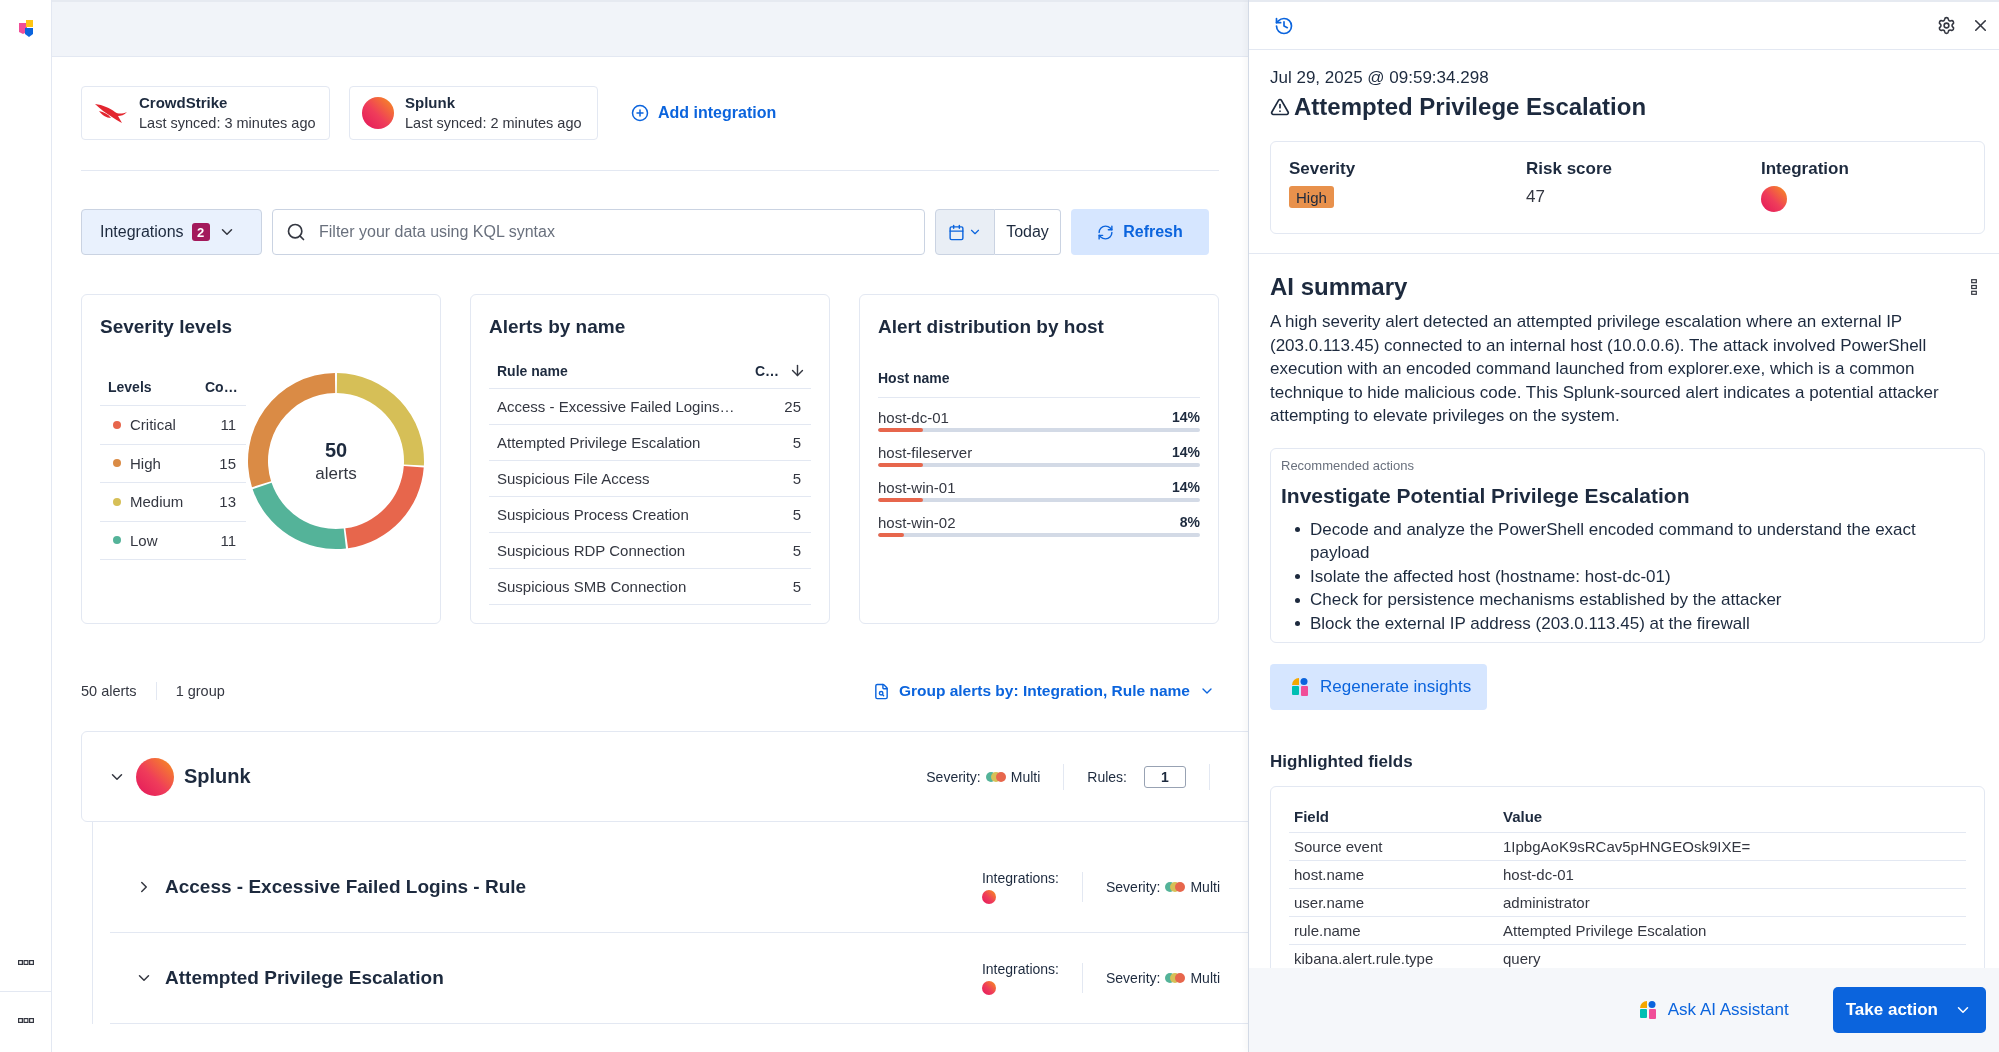 The width and height of the screenshot is (1999, 1052). Describe the element at coordinates (664, 776) in the screenshot. I see `group-header-card: Splunk Severity: Multi Rules: 1` at that location.